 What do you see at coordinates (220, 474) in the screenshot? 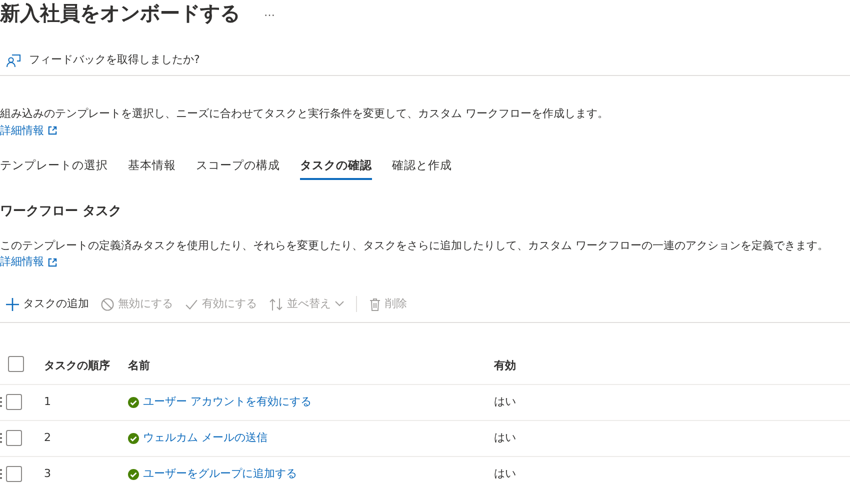
I see `task-name-link: ユーザーをグループに追加する` at bounding box center [220, 474].